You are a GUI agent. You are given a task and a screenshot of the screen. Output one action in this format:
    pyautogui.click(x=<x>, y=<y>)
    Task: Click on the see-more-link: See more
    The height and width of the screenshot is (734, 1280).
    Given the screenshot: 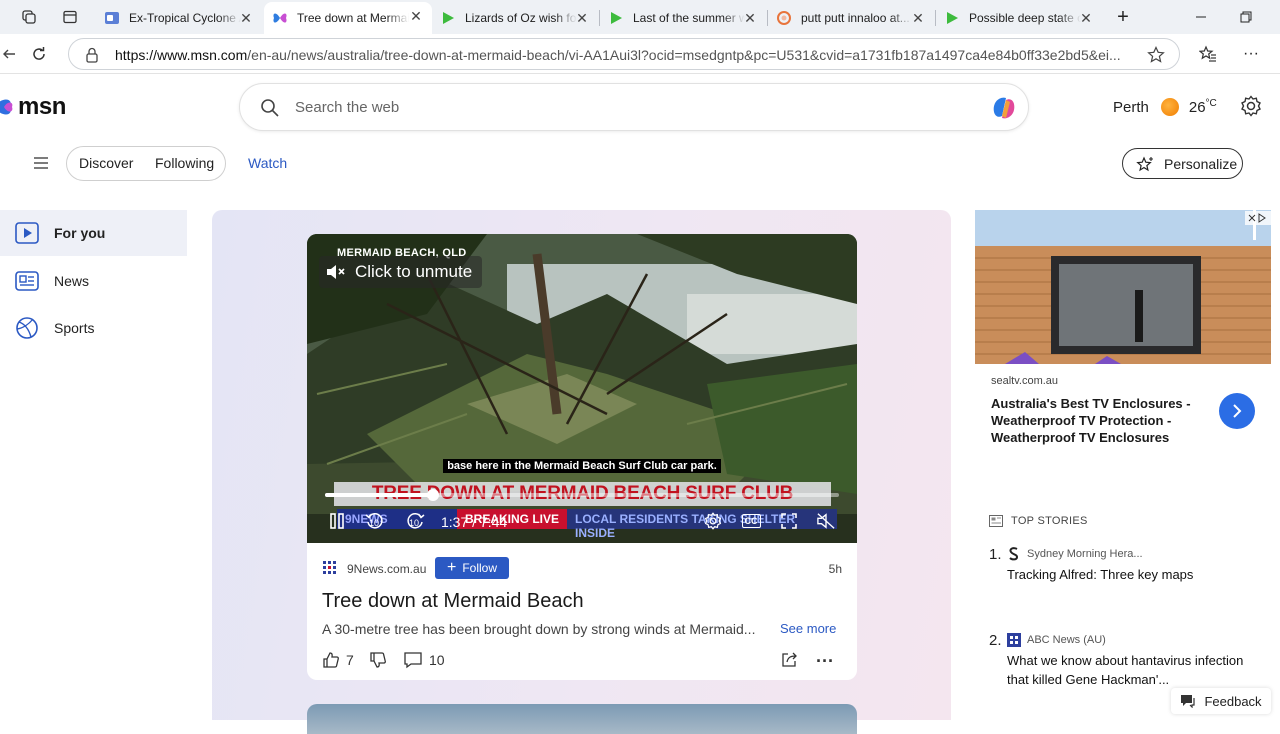 What is the action you would take?
    pyautogui.click(x=808, y=628)
    